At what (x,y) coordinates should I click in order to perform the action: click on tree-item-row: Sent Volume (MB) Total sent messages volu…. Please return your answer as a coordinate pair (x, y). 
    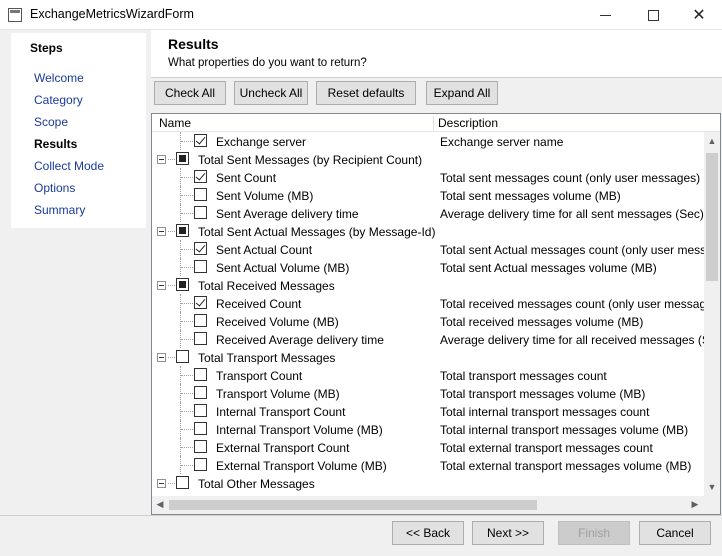
    Looking at the image, I should click on (428, 195).